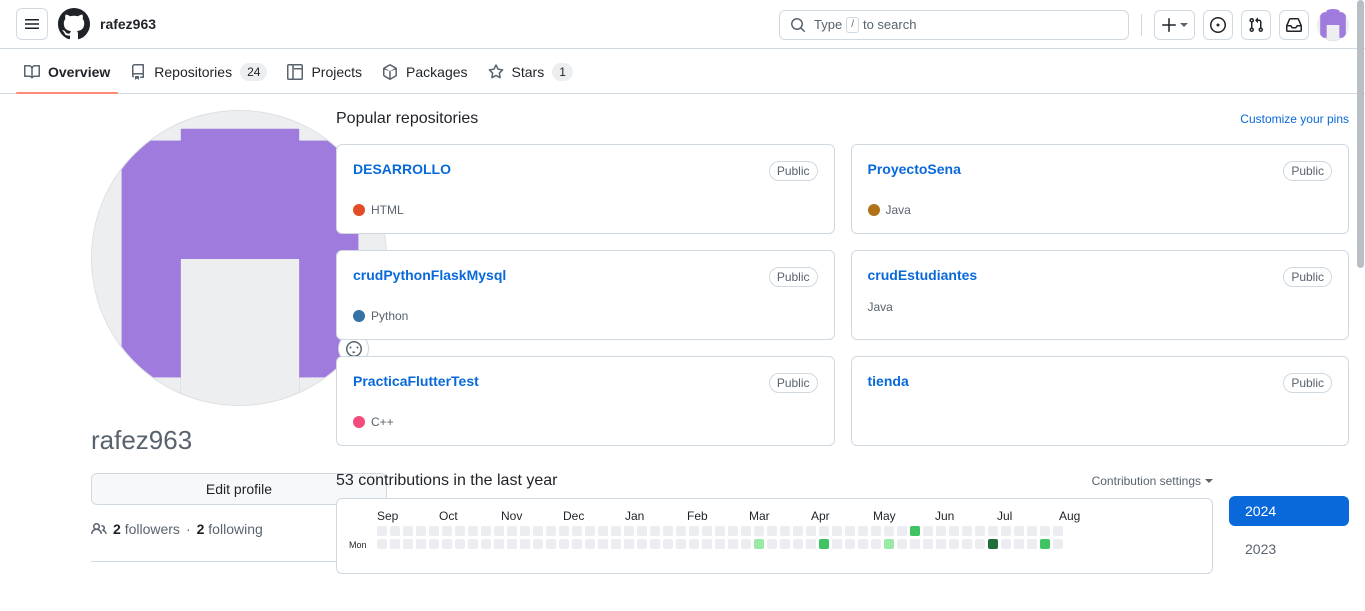  What do you see at coordinates (1099, 189) in the screenshot?
I see `repo-card: ProyectoSena Public Java` at bounding box center [1099, 189].